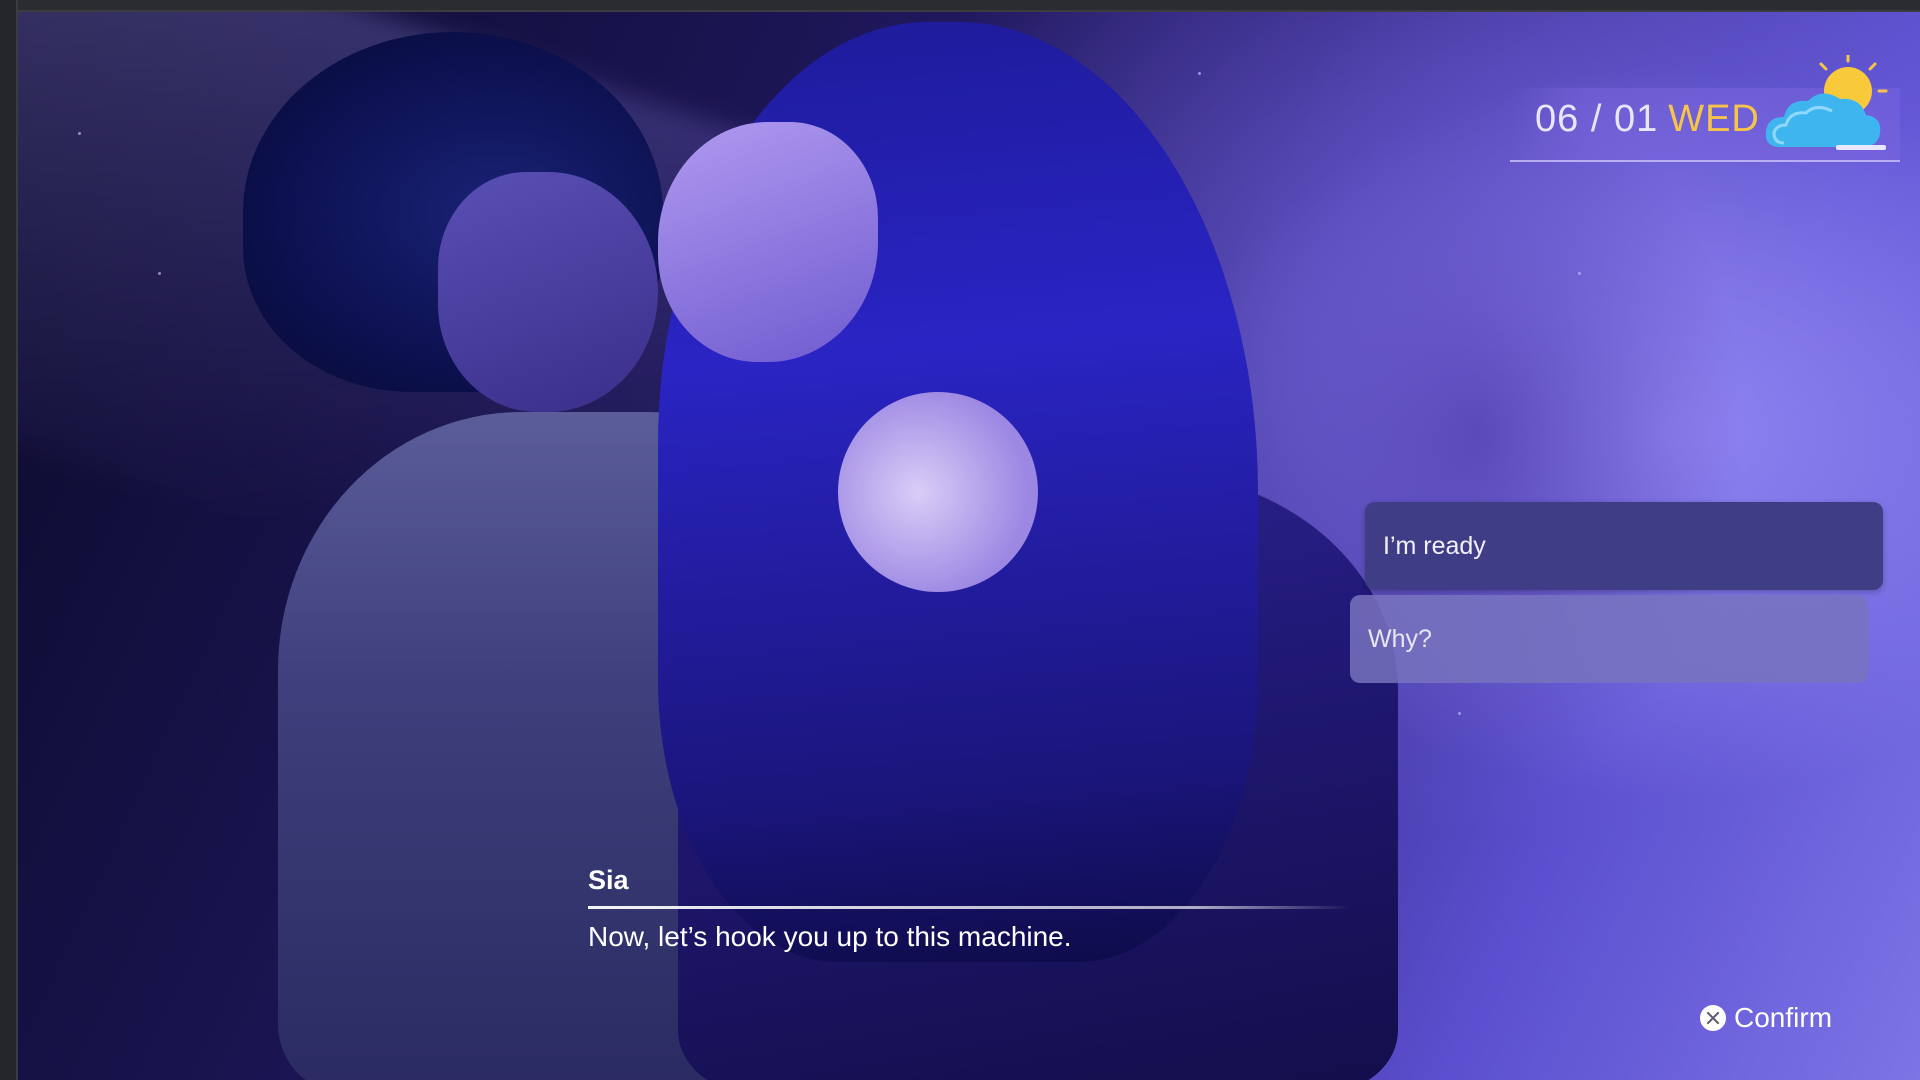 This screenshot has width=1920, height=1080. What do you see at coordinates (768, 242) in the screenshot?
I see `girl-face` at bounding box center [768, 242].